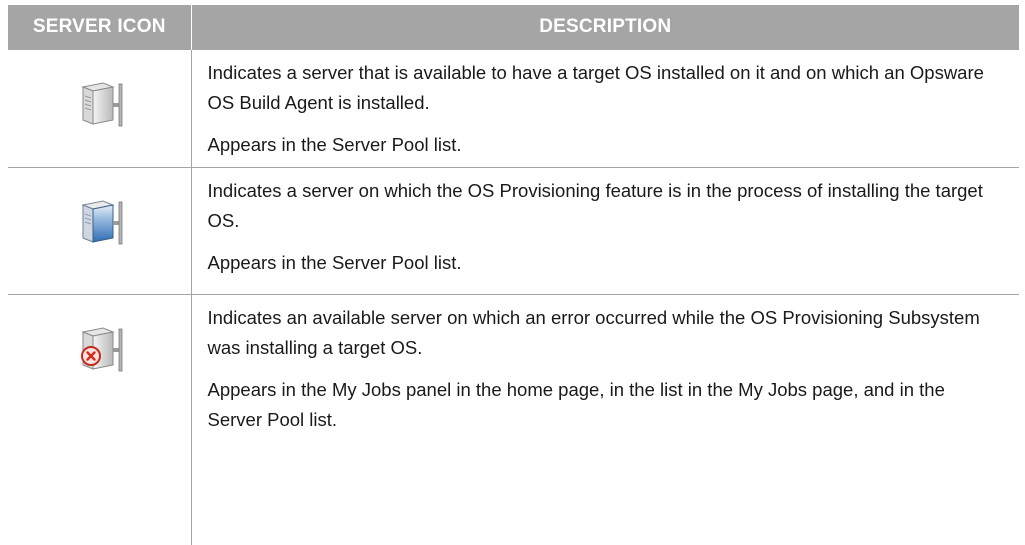 Image resolution: width=1025 pixels, height=545 pixels. Describe the element at coordinates (99, 222) in the screenshot. I see `server-installing-icon` at that location.